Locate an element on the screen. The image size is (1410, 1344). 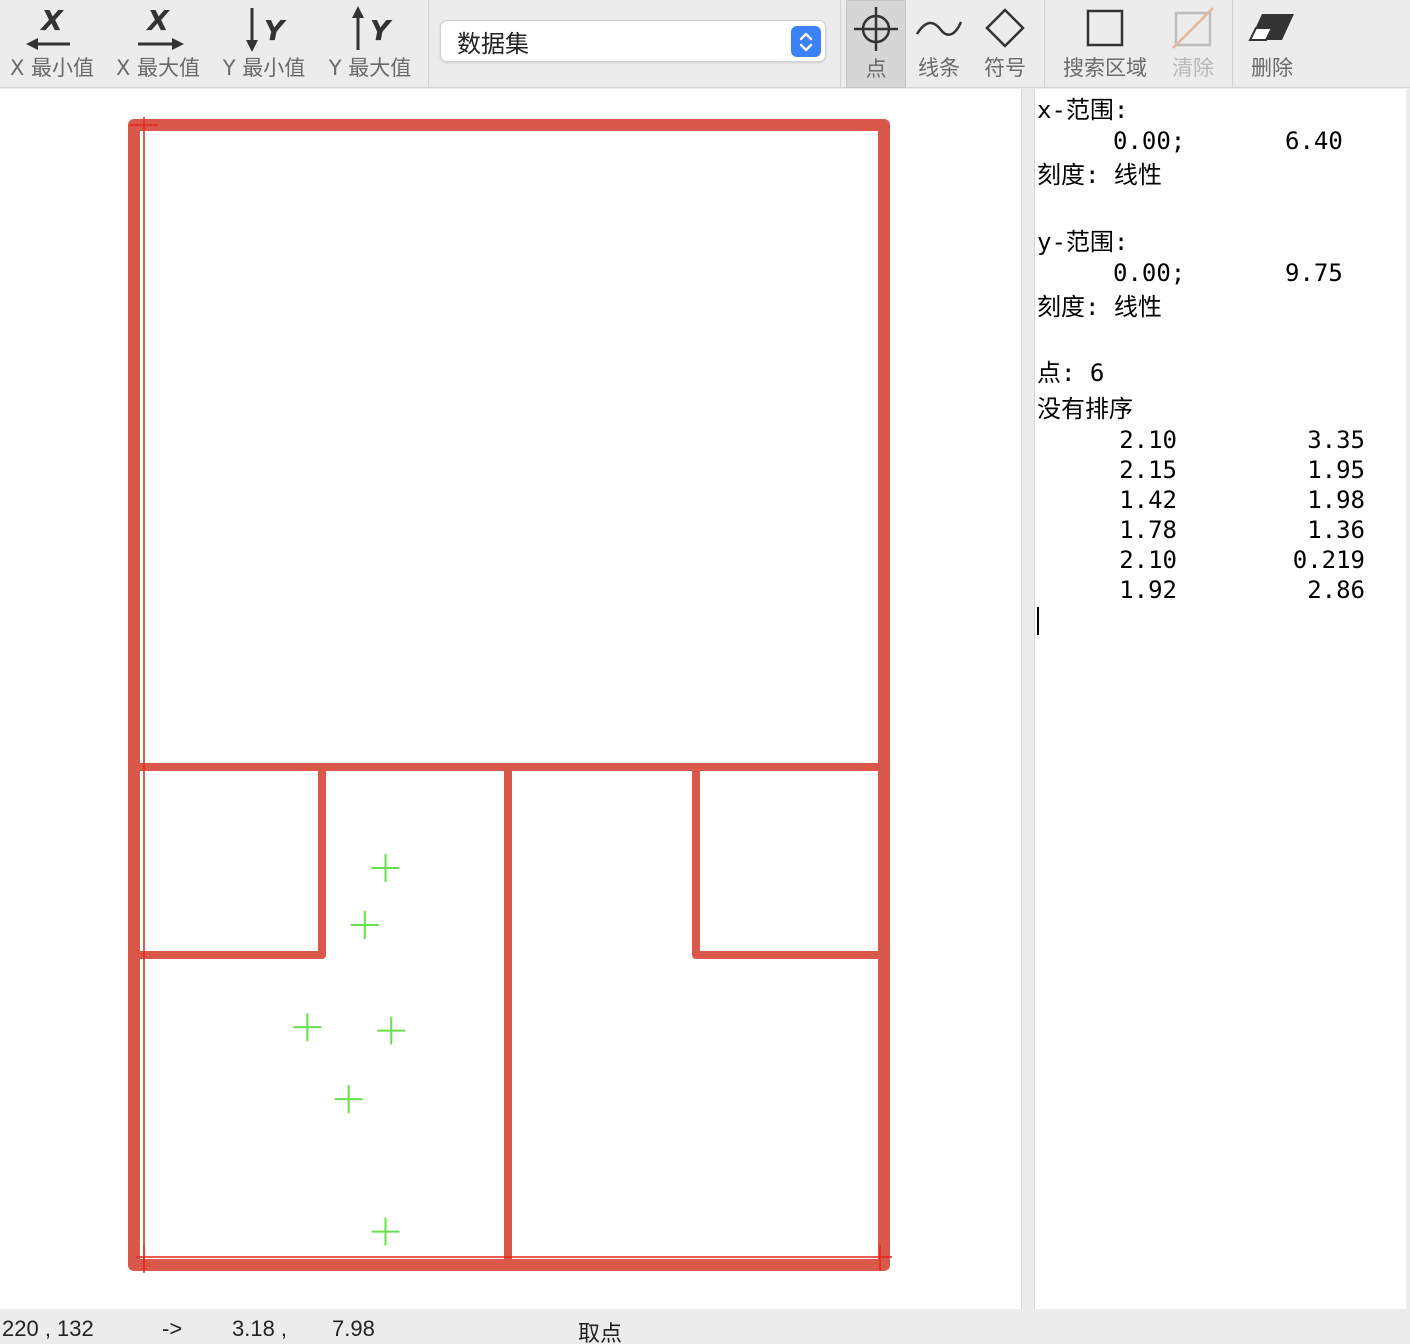
point-x-value: 1.78 is located at coordinates (1148, 530).